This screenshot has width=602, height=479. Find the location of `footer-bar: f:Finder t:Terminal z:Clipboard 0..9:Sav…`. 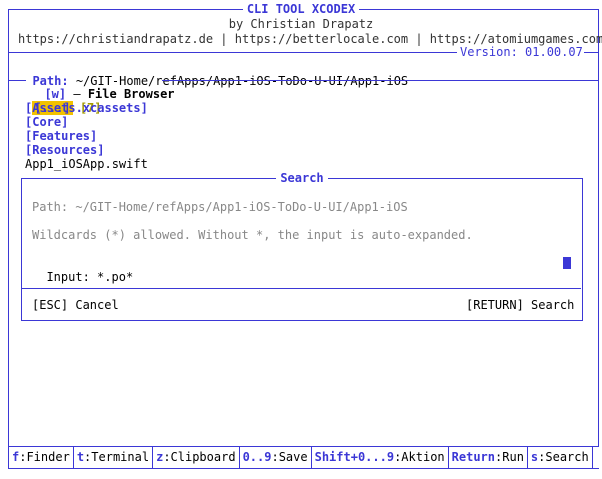

footer-bar: f:Finder t:Terminal z:Clipboard 0..9:Sav… is located at coordinates (303, 457).